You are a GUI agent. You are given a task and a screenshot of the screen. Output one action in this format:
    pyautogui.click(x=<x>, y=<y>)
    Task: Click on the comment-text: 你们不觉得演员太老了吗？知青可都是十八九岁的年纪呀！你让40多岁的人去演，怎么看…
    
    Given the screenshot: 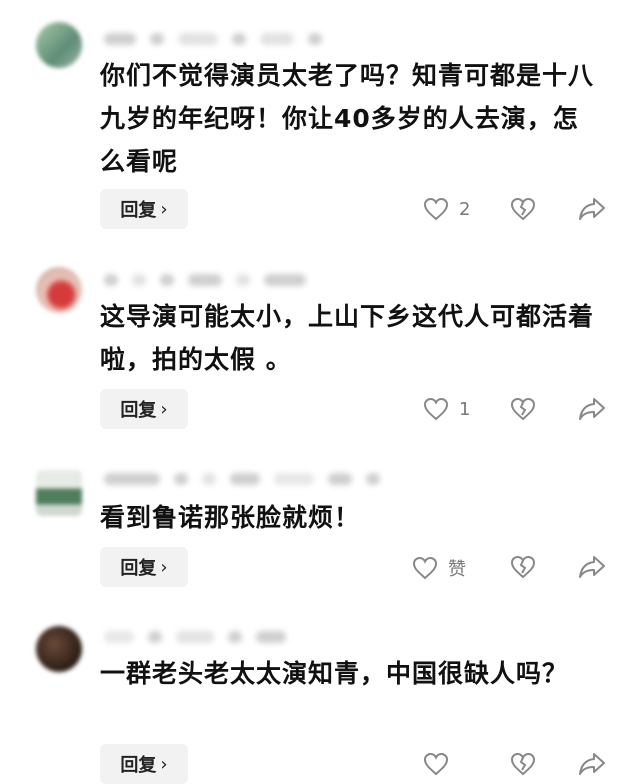 What is the action you would take?
    pyautogui.click(x=347, y=118)
    